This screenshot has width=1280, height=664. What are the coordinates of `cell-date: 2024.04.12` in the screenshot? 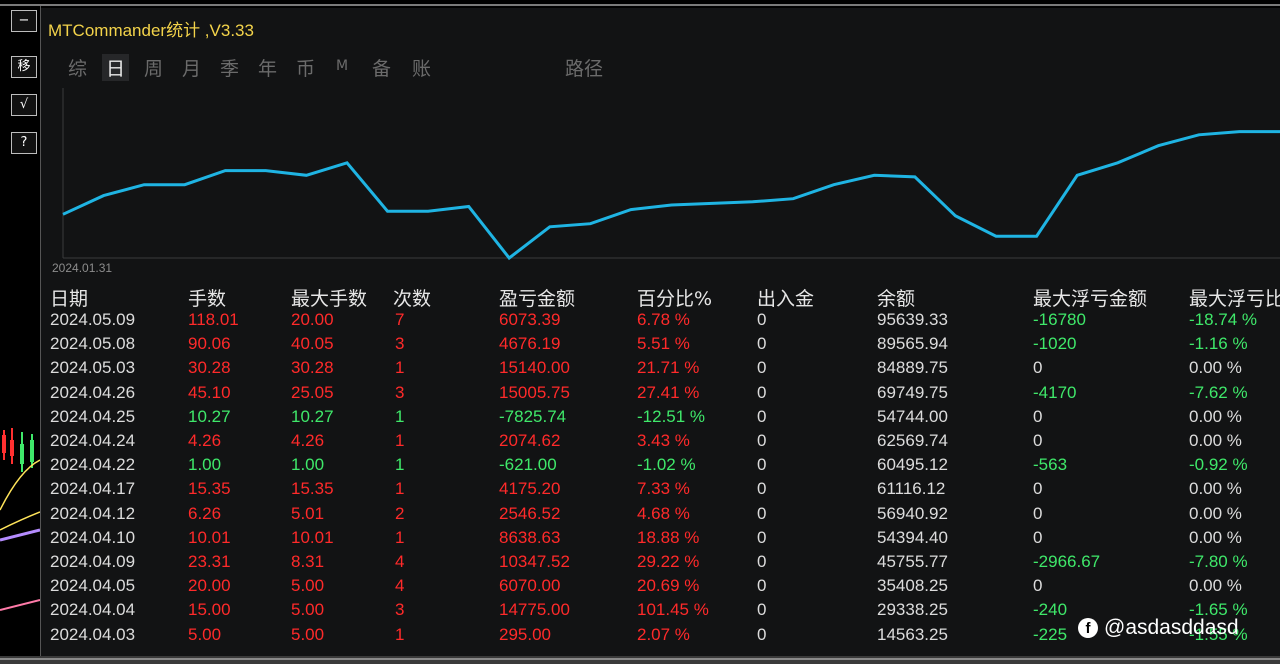 It's located at (93, 513).